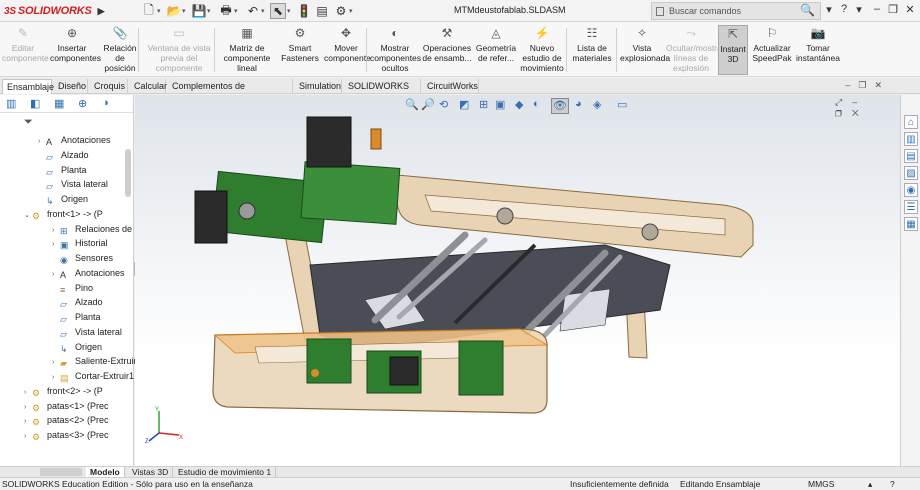 This screenshot has height=490, width=920. Describe the element at coordinates (210, 11) in the screenshot. I see `save-dropdown-icon: ▾` at that location.